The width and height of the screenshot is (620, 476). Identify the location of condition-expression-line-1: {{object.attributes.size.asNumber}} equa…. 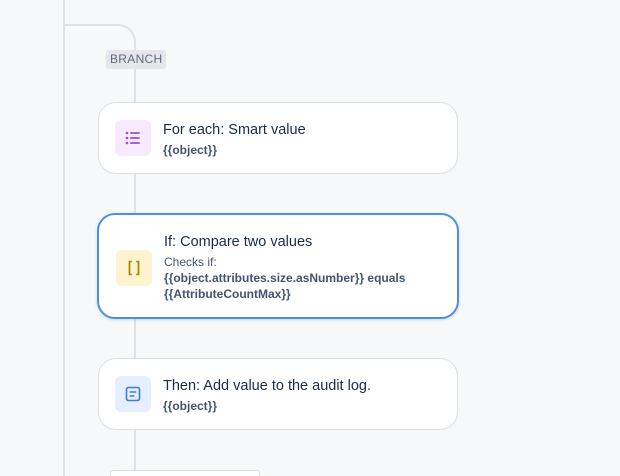
(285, 278).